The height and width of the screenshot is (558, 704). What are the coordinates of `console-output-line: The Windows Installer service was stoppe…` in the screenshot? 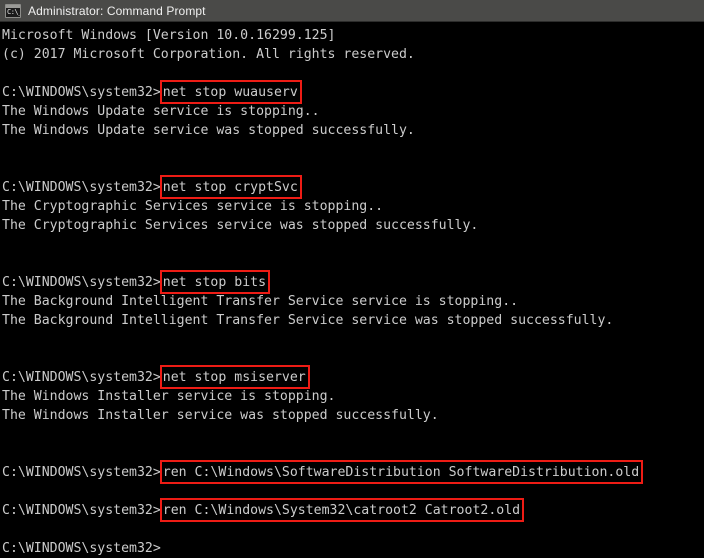 It's located at (220, 415).